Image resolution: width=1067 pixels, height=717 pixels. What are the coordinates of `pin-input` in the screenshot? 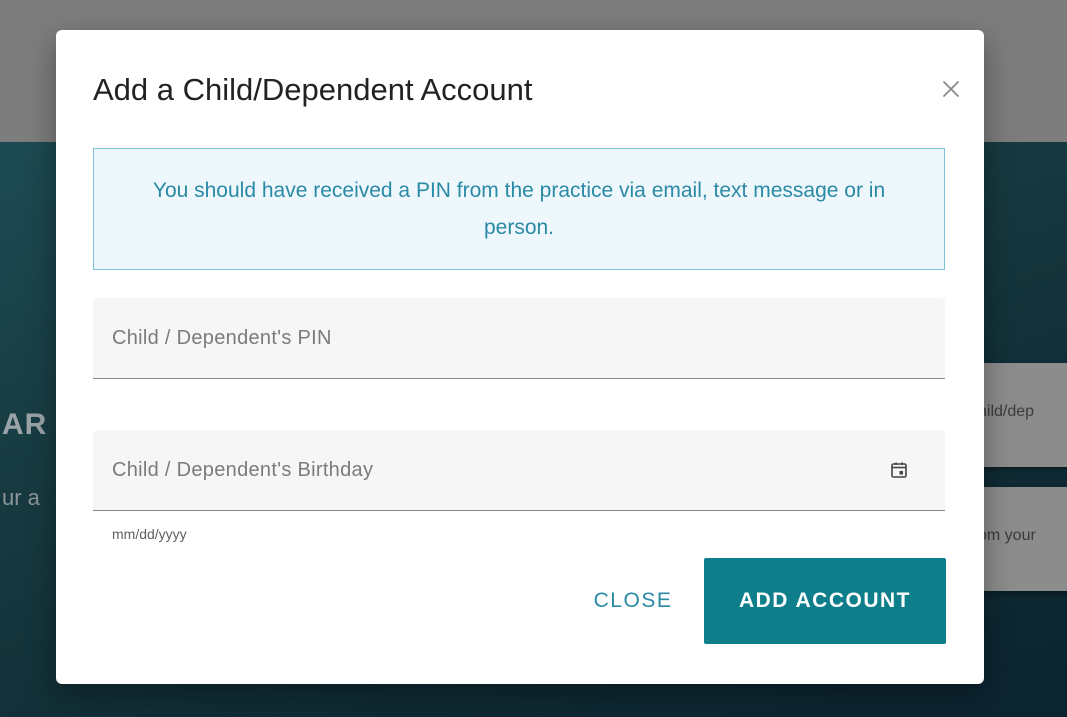 It's located at (519, 338).